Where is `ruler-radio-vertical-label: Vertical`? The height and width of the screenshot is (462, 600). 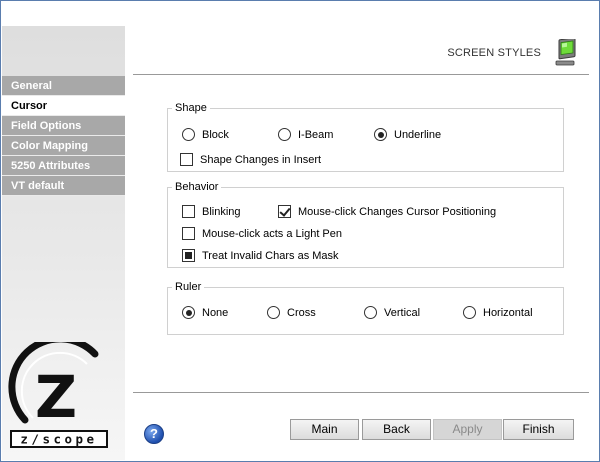 ruler-radio-vertical-label: Vertical is located at coordinates (402, 313).